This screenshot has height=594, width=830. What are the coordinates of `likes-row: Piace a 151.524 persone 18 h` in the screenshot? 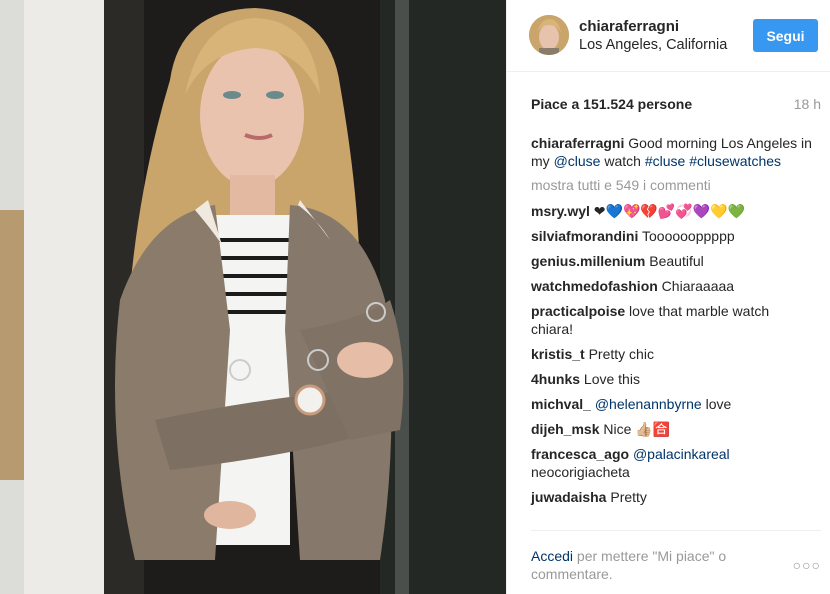 It's located at (676, 105).